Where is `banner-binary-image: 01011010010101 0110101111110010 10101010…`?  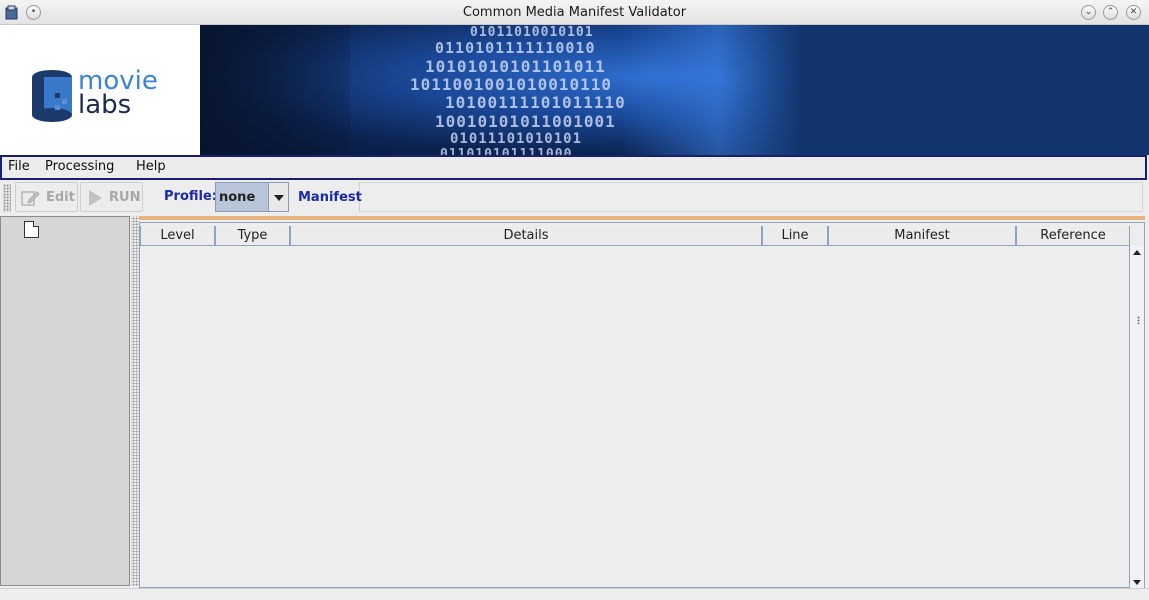 banner-binary-image: 01011010010101 0110101111110010 10101010… is located at coordinates (500, 90).